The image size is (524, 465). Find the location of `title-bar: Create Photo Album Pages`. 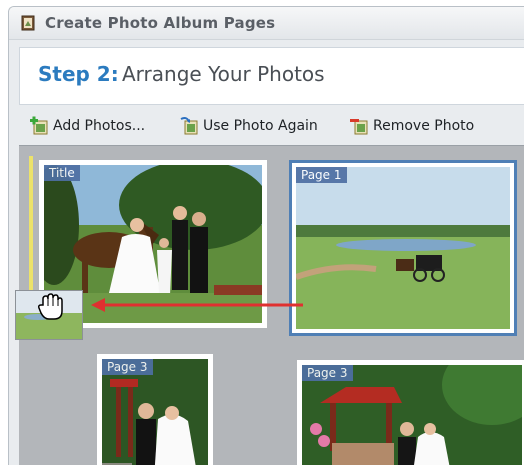

title-bar: Create Photo Album Pages is located at coordinates (266, 23).